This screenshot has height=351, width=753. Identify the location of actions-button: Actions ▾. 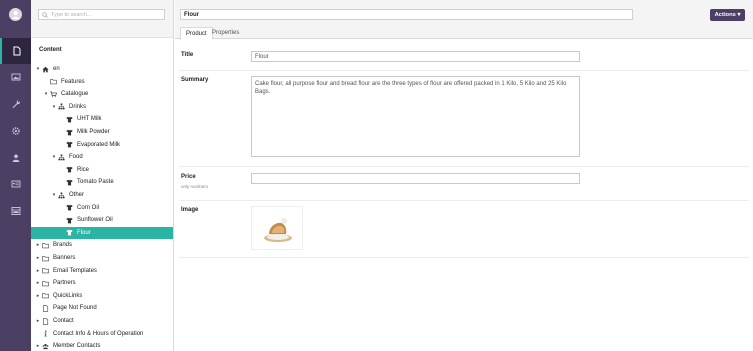
(727, 15).